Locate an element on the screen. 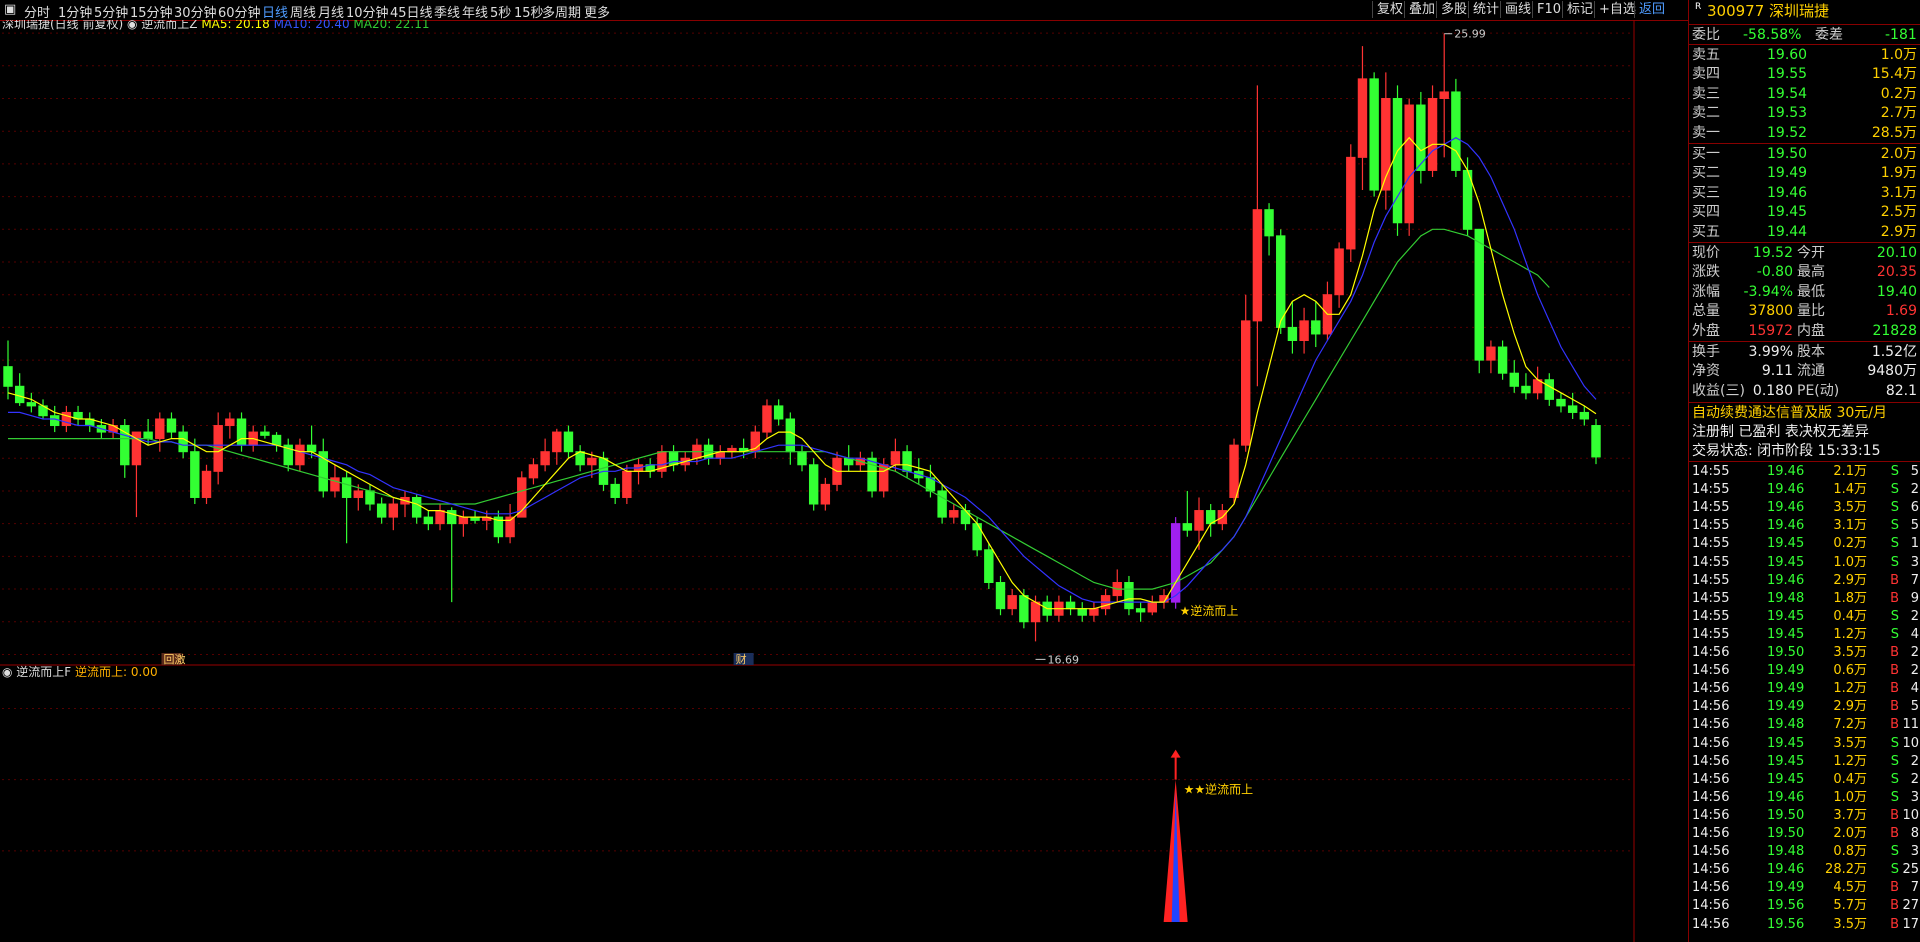  stat-label: 最高 is located at coordinates (1811, 272).